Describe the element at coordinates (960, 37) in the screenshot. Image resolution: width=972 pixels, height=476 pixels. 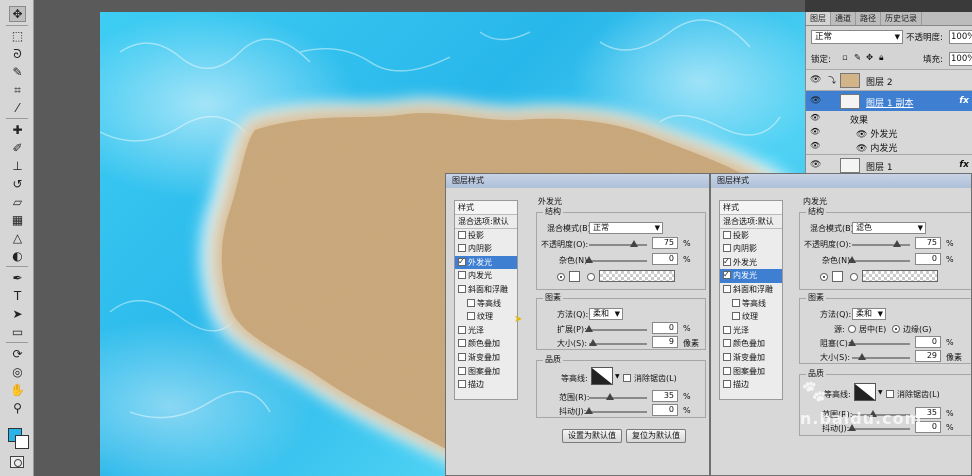
I see `opacity-input: 100%` at that location.